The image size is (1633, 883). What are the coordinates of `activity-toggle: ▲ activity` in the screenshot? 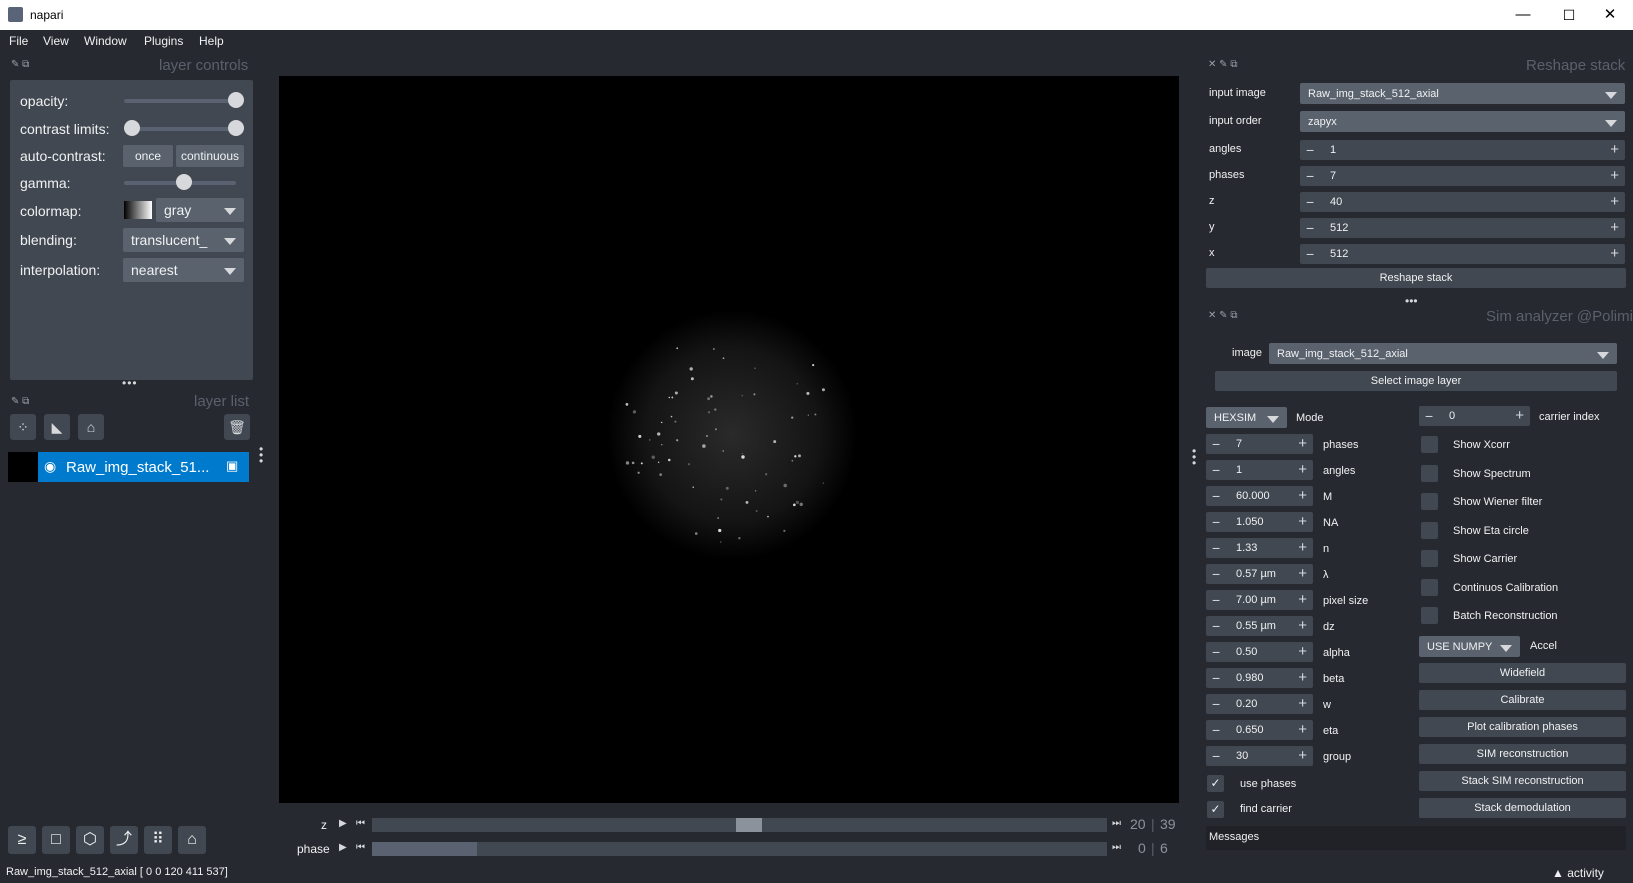 It's located at (1578, 873).